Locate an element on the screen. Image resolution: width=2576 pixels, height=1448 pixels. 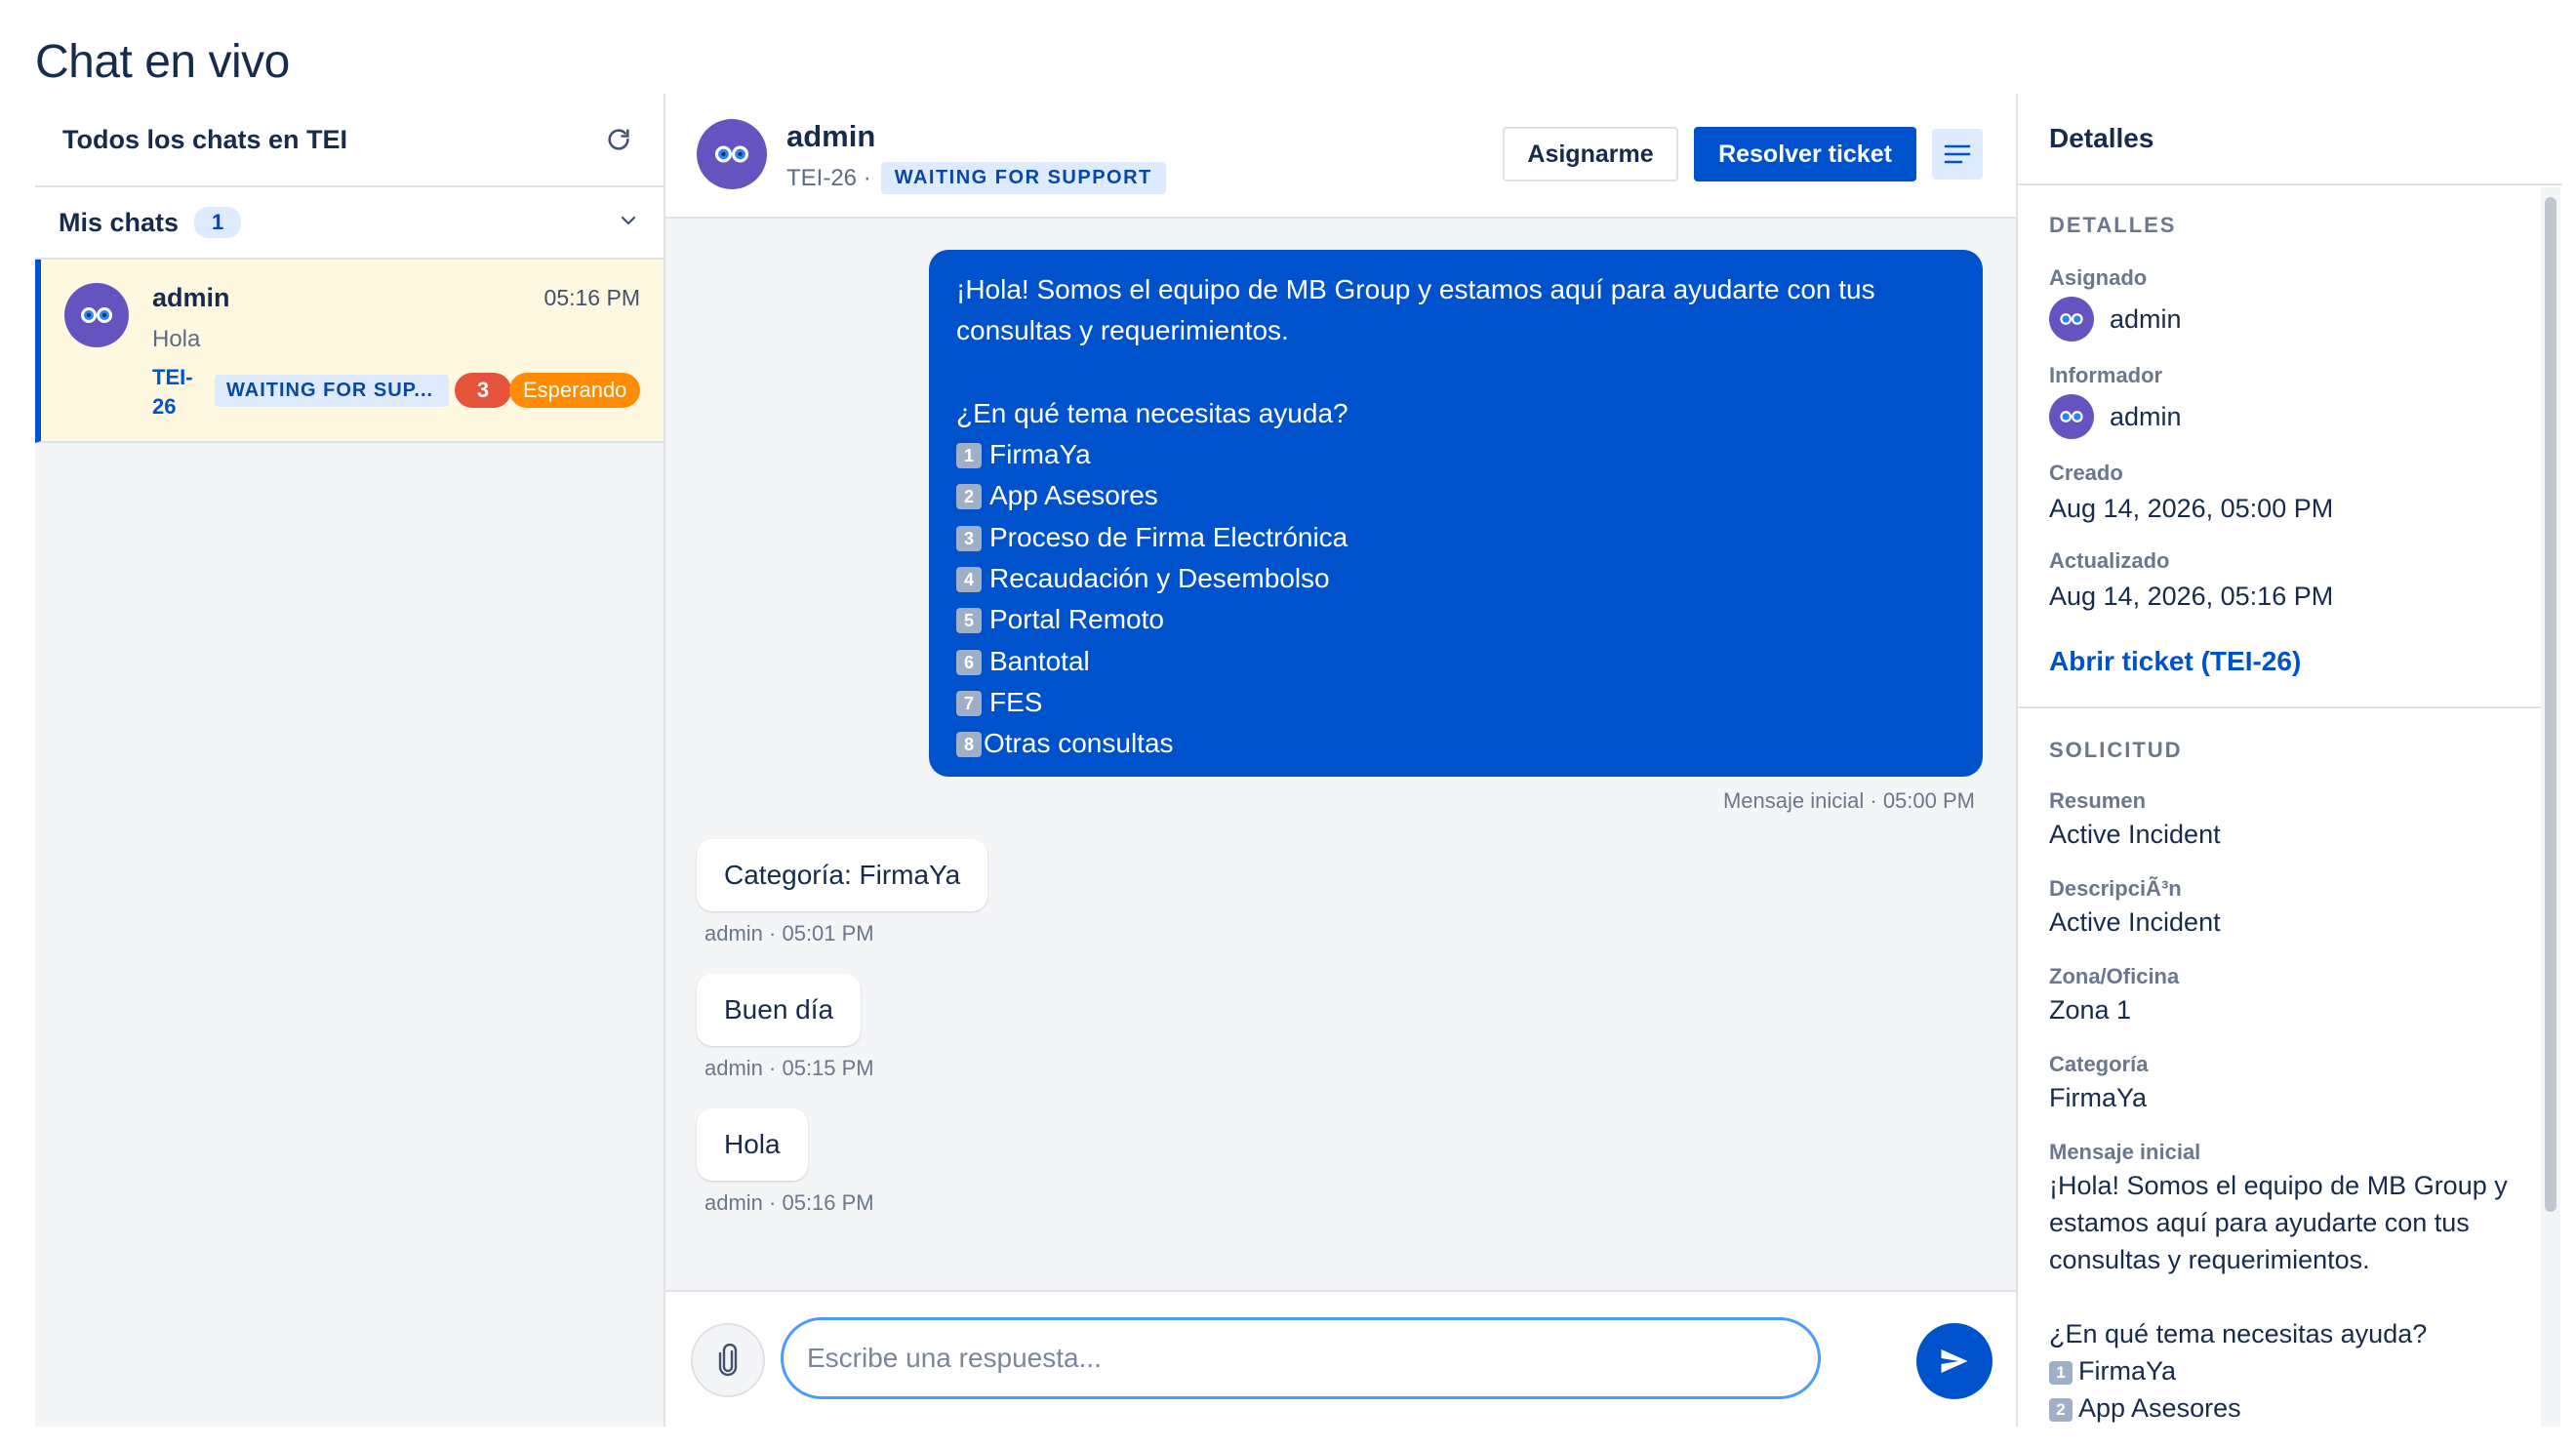
assigned-user: admin is located at coordinates (2115, 319).